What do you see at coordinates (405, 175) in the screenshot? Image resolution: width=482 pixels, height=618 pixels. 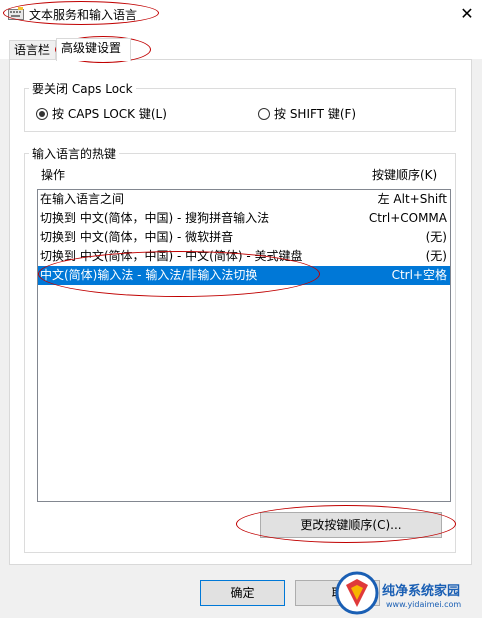 I see `keys-column-header: 按键顺序(K)` at bounding box center [405, 175].